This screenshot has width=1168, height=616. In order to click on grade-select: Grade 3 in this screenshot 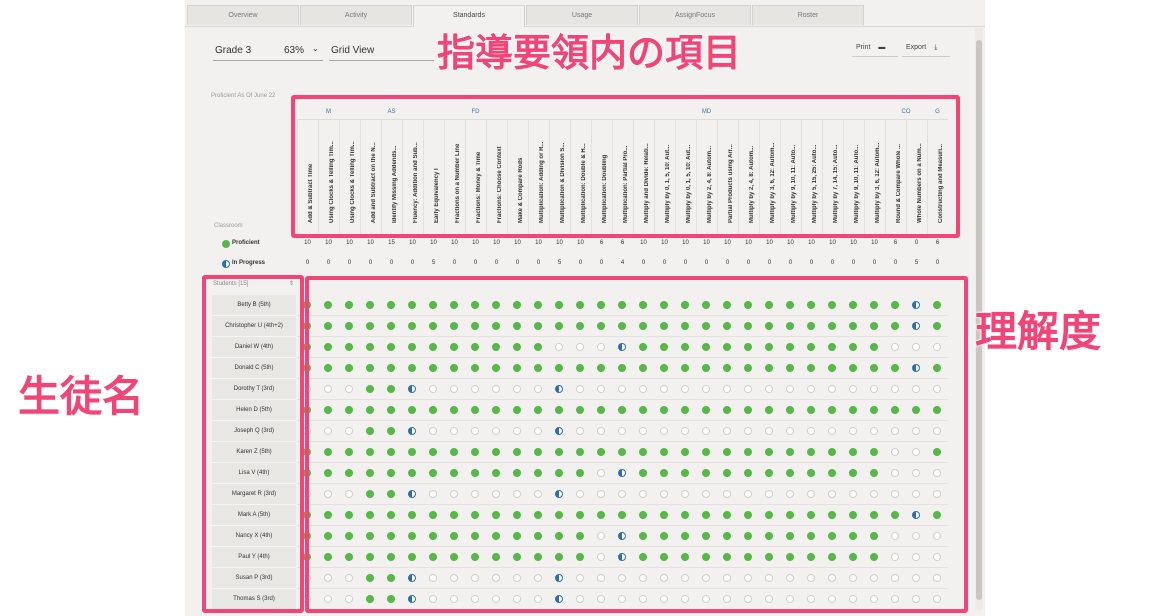, I will do `click(233, 50)`.